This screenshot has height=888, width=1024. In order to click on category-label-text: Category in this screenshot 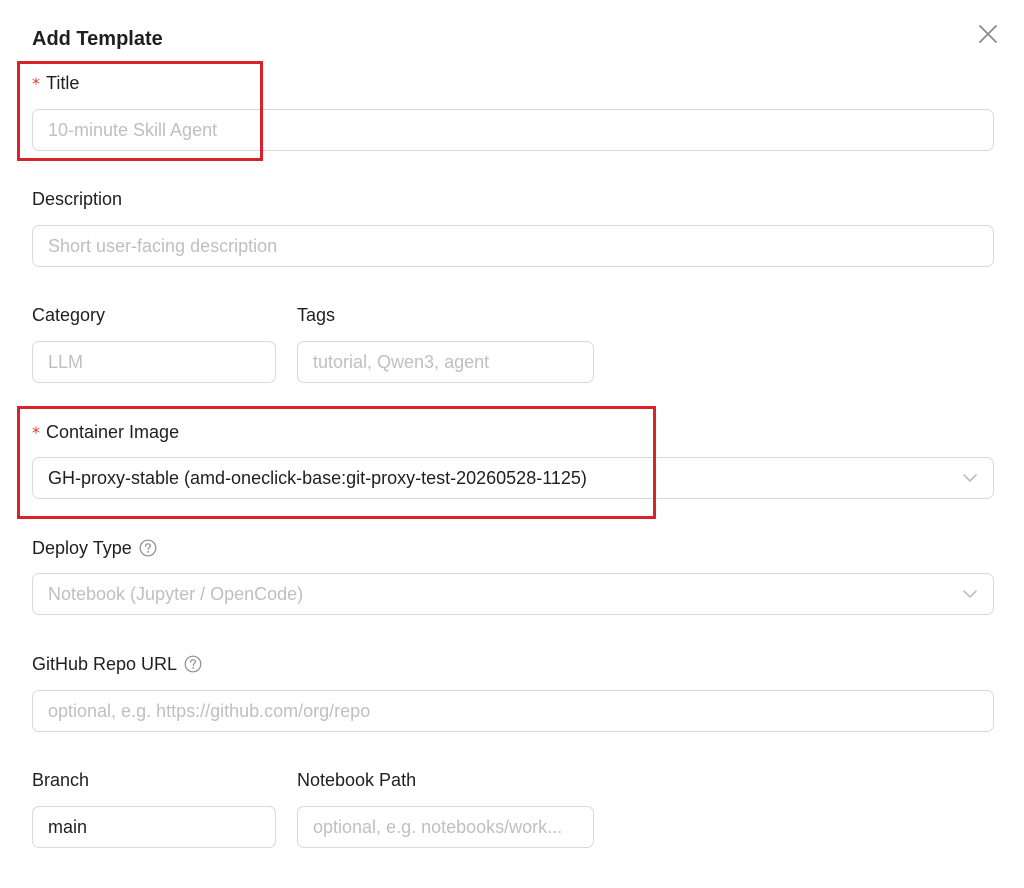, I will do `click(69, 314)`.